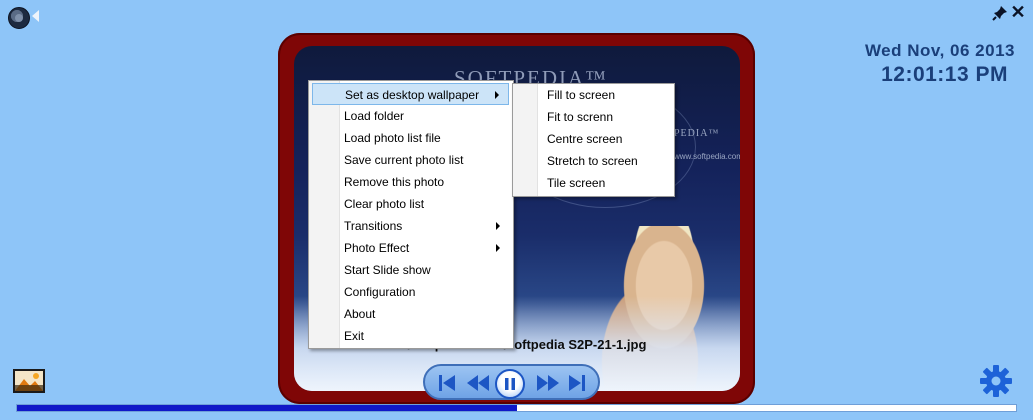 The height and width of the screenshot is (420, 1033). I want to click on menu-item-label: Photo Effect, so click(377, 248).